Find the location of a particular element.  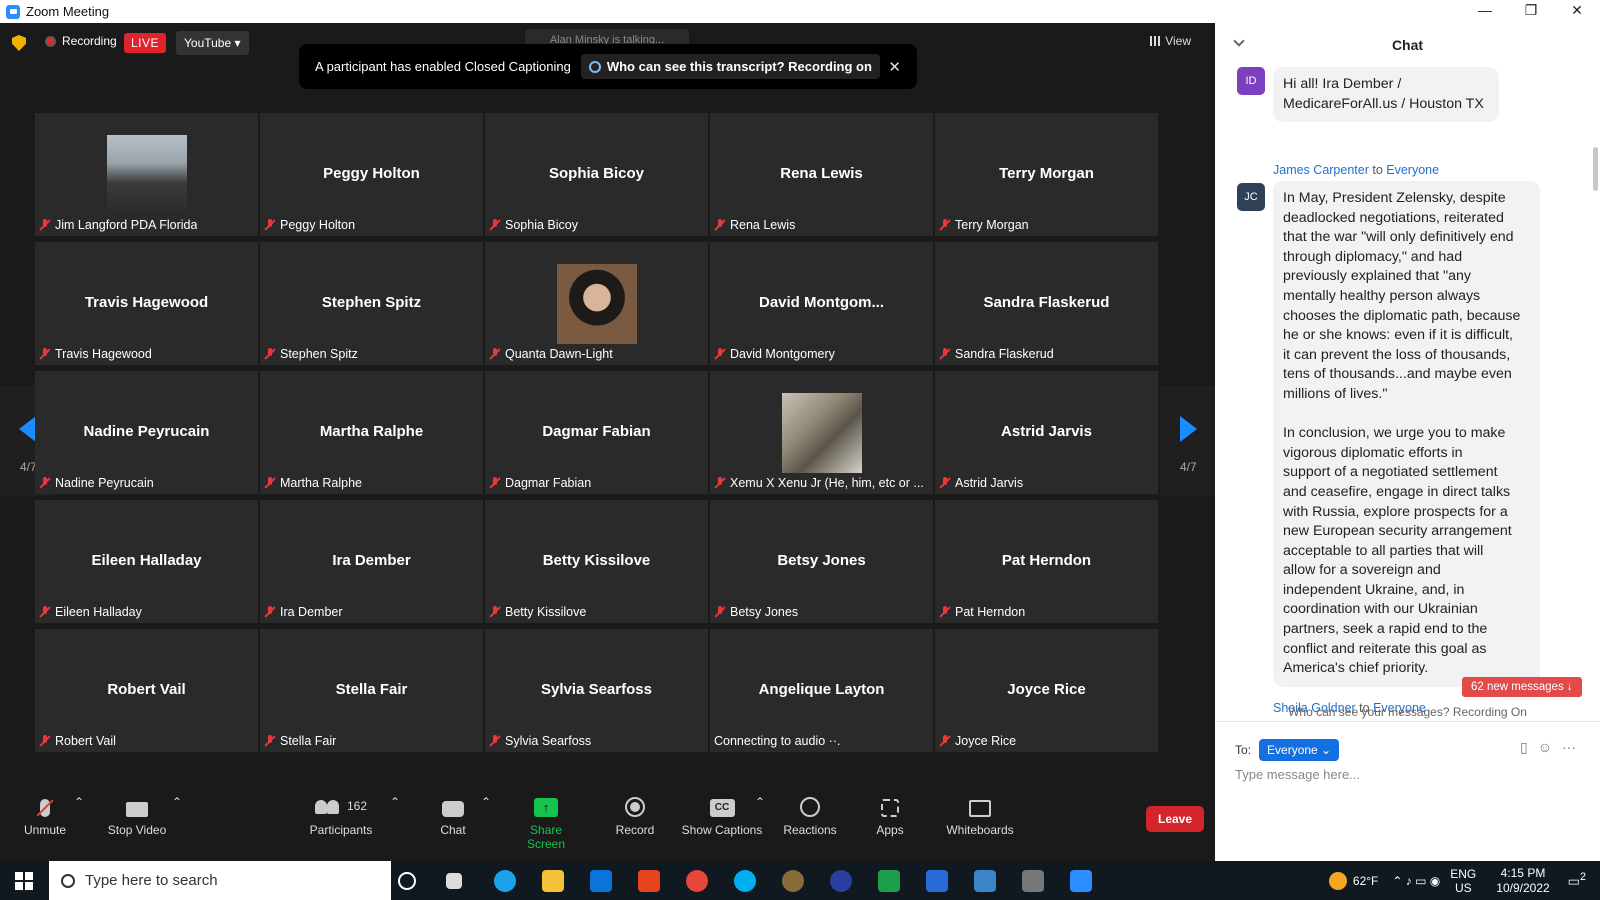

participant-tile: Nadine Peyrucain Nadine Peyrucain is located at coordinates (146, 432).